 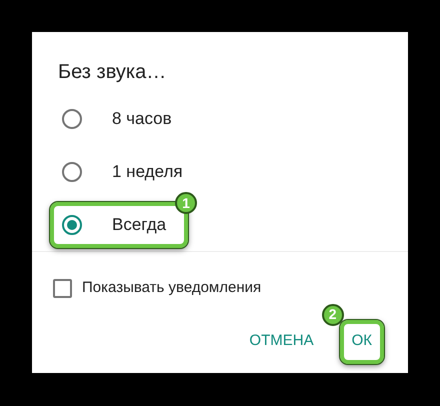 What do you see at coordinates (281, 342) in the screenshot?
I see `dialog-button: ОТМЕНА` at bounding box center [281, 342].